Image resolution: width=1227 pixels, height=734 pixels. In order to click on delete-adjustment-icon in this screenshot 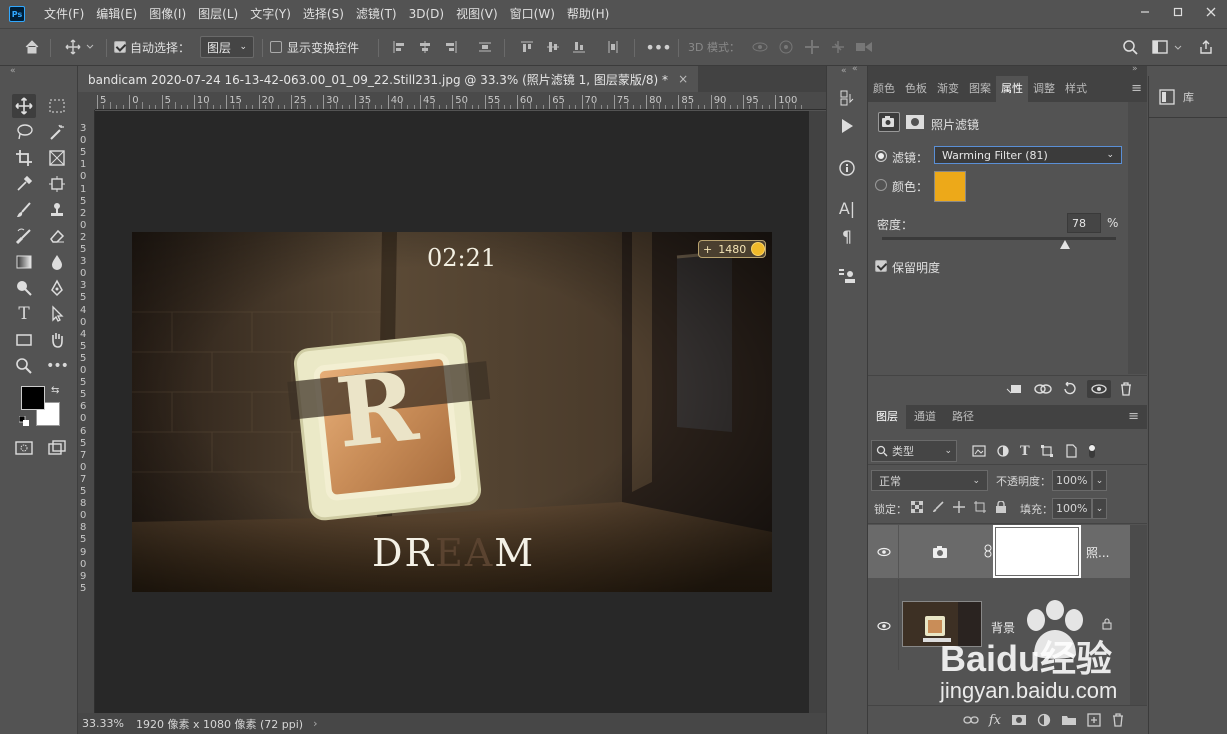, I will do `click(1126, 389)`.